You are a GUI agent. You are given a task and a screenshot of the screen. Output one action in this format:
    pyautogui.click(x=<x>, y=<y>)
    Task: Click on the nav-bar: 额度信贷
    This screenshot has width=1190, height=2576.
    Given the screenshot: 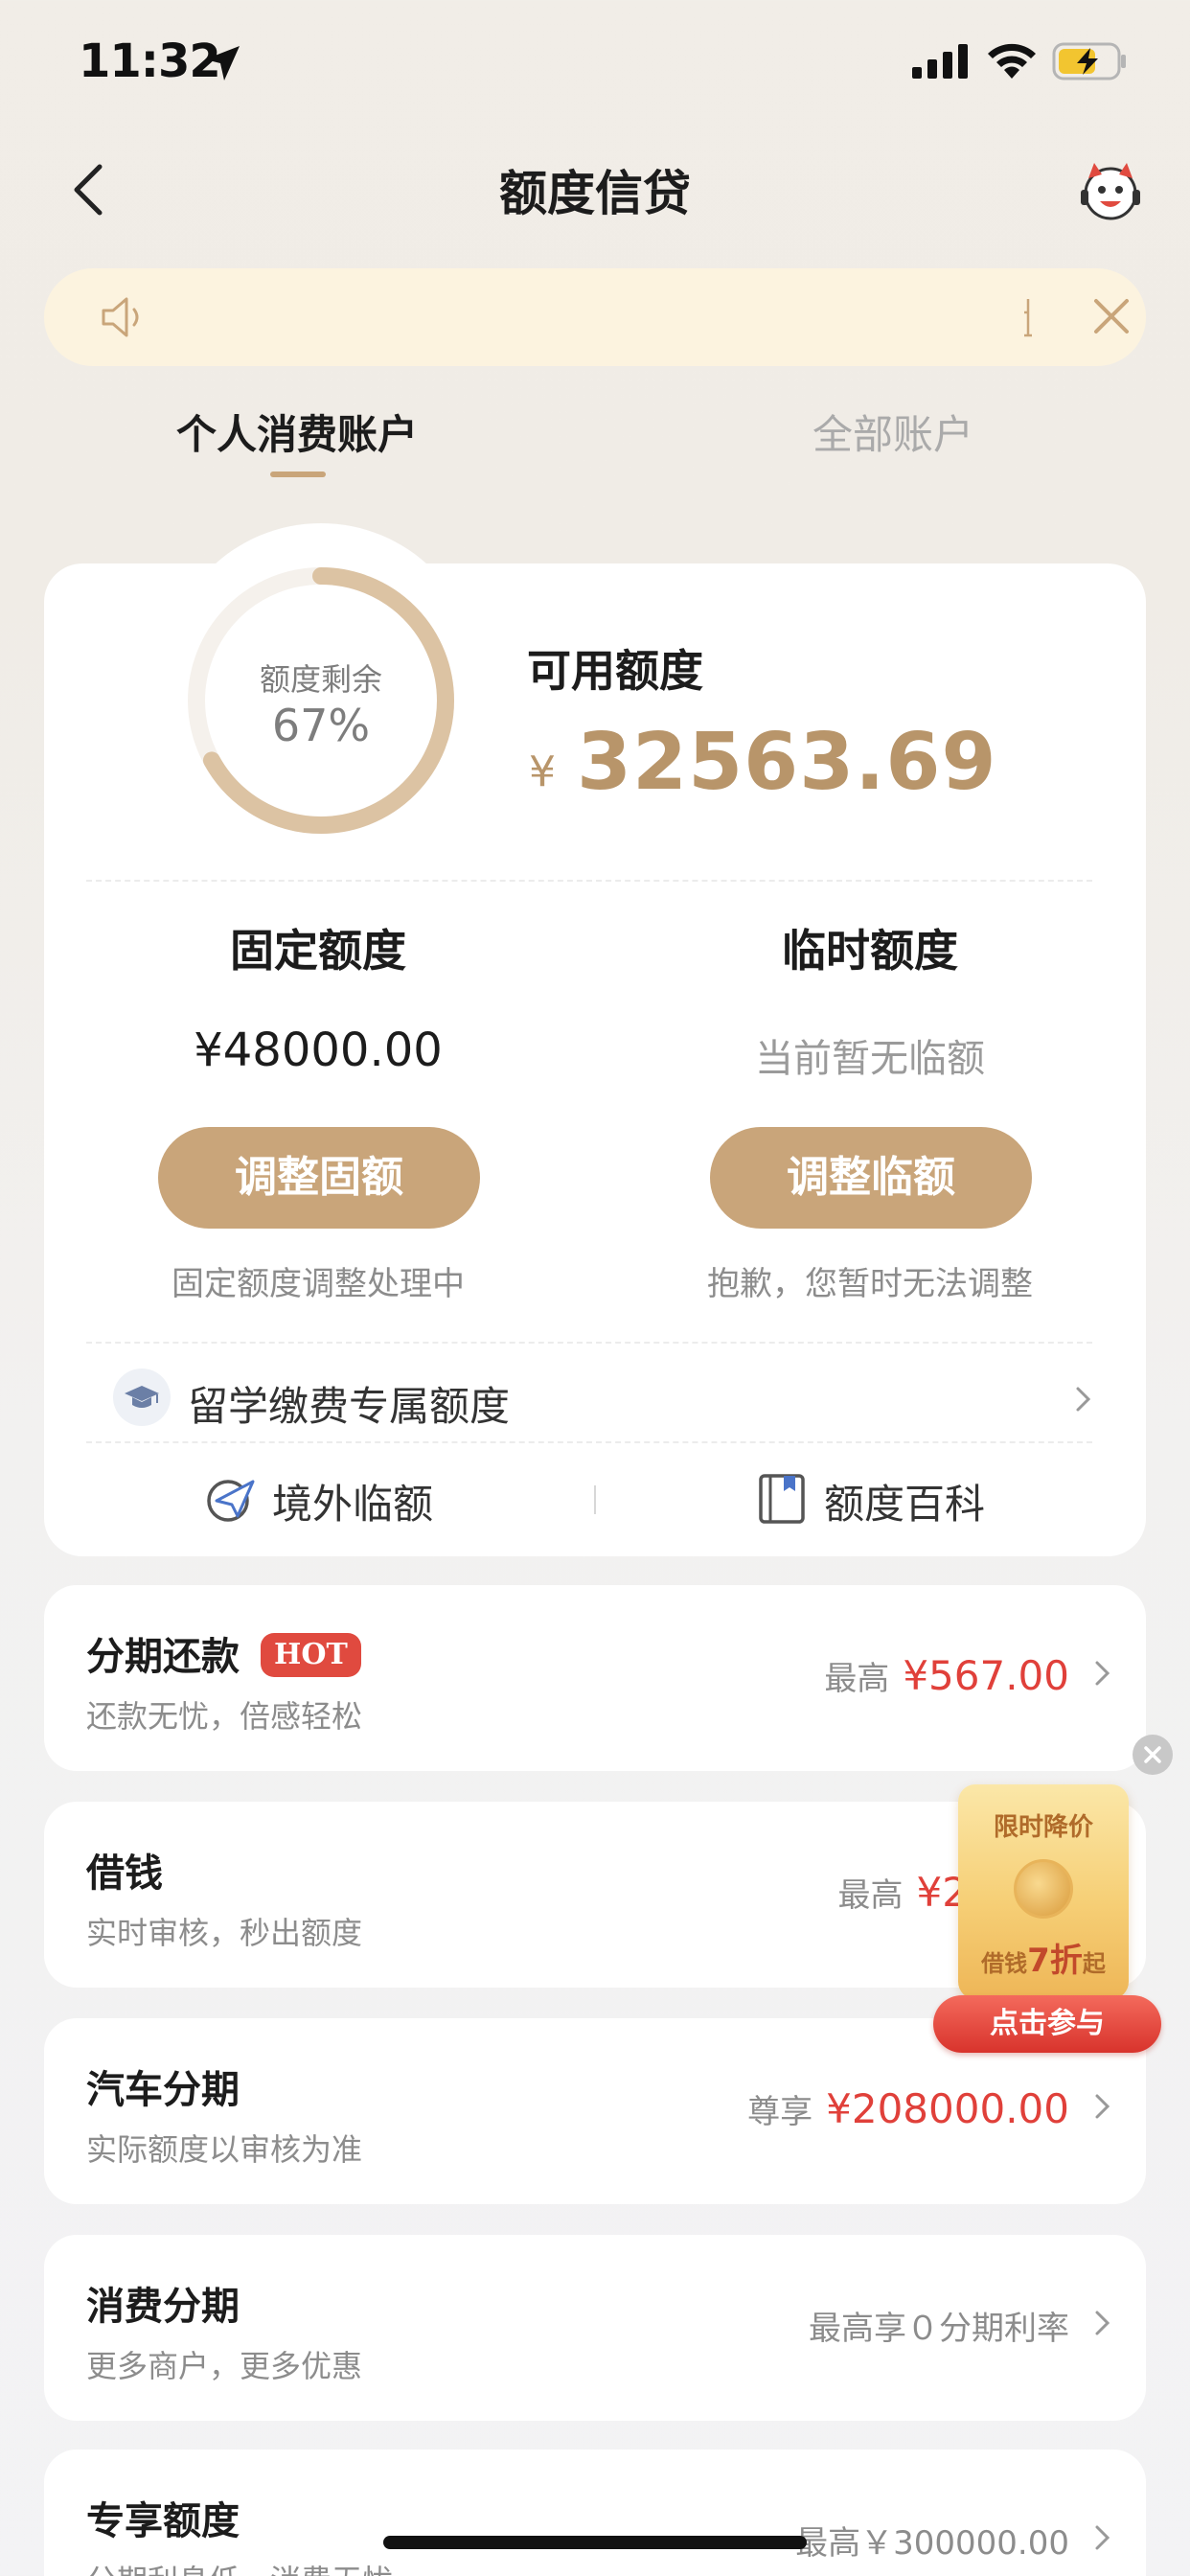 What is the action you would take?
    pyautogui.click(x=595, y=187)
    